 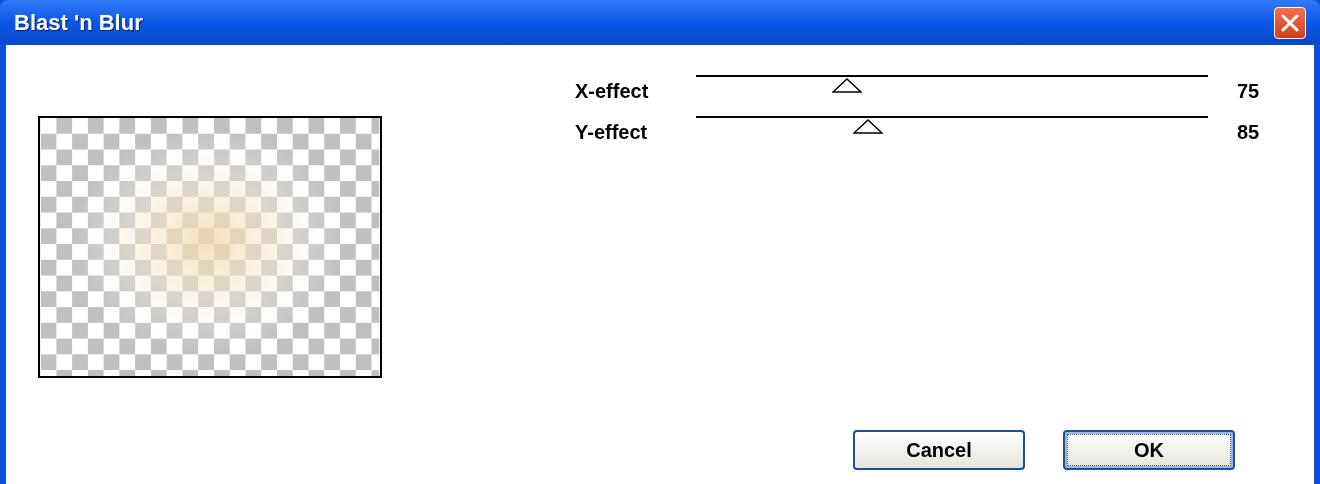 I want to click on window-title: Blast 'n Blur, so click(x=78, y=23).